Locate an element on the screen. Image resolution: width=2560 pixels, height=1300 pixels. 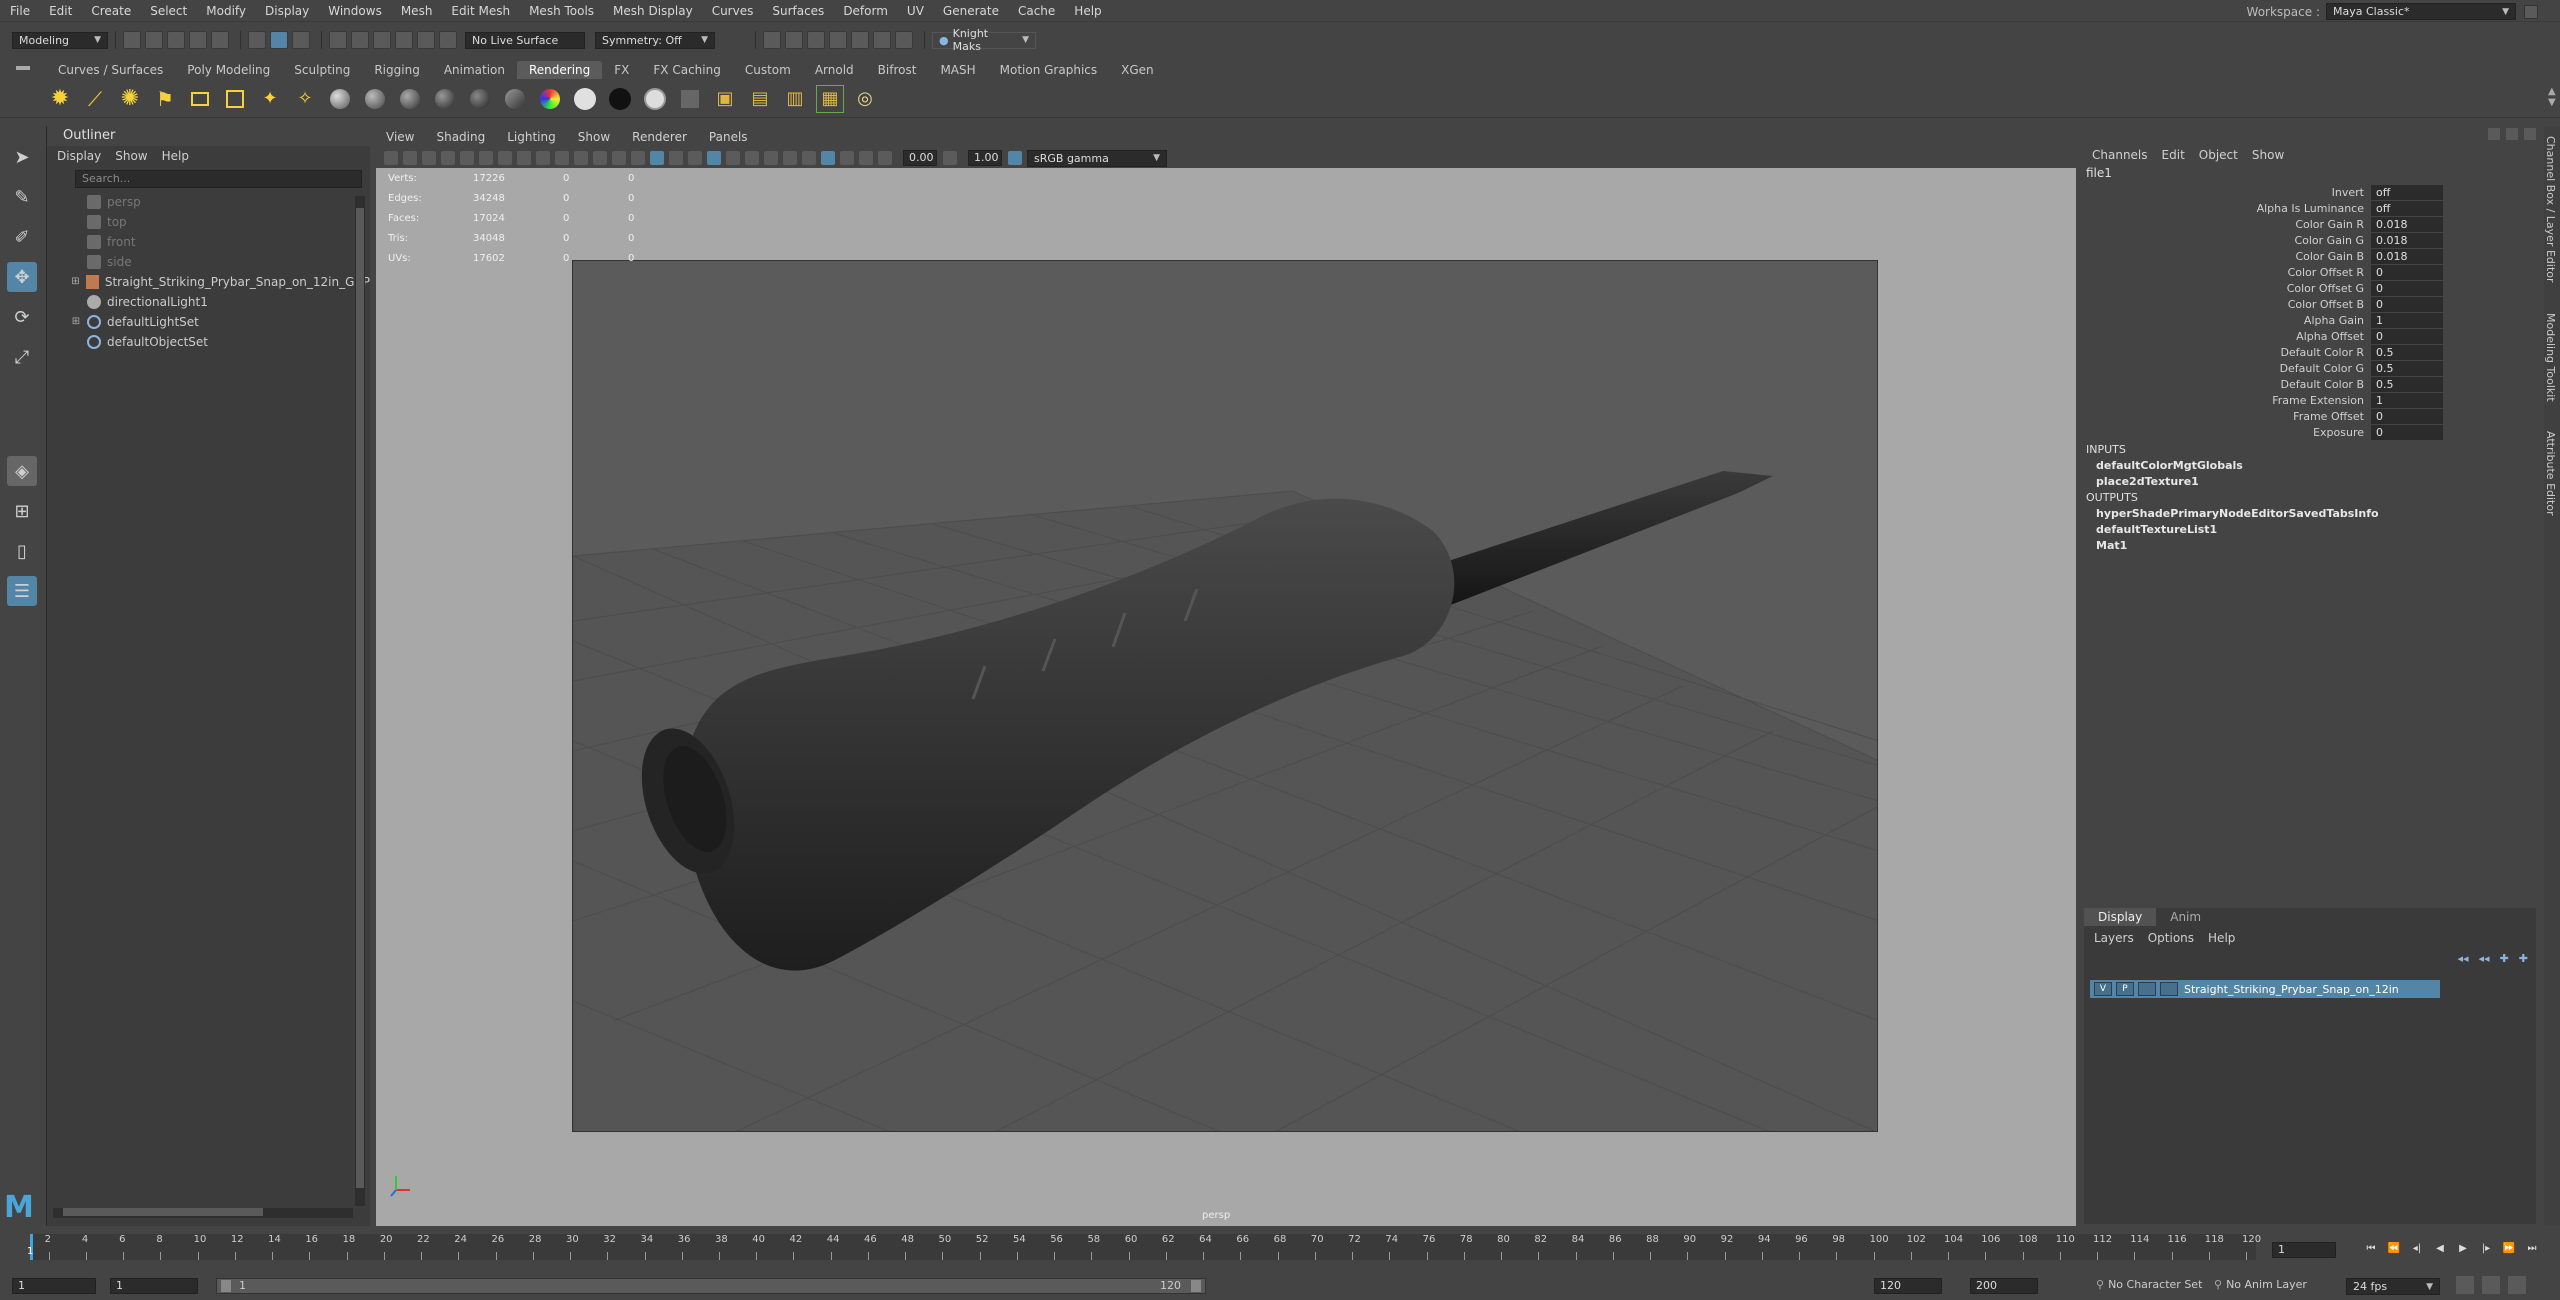
xray-icon is located at coordinates (828, 158).